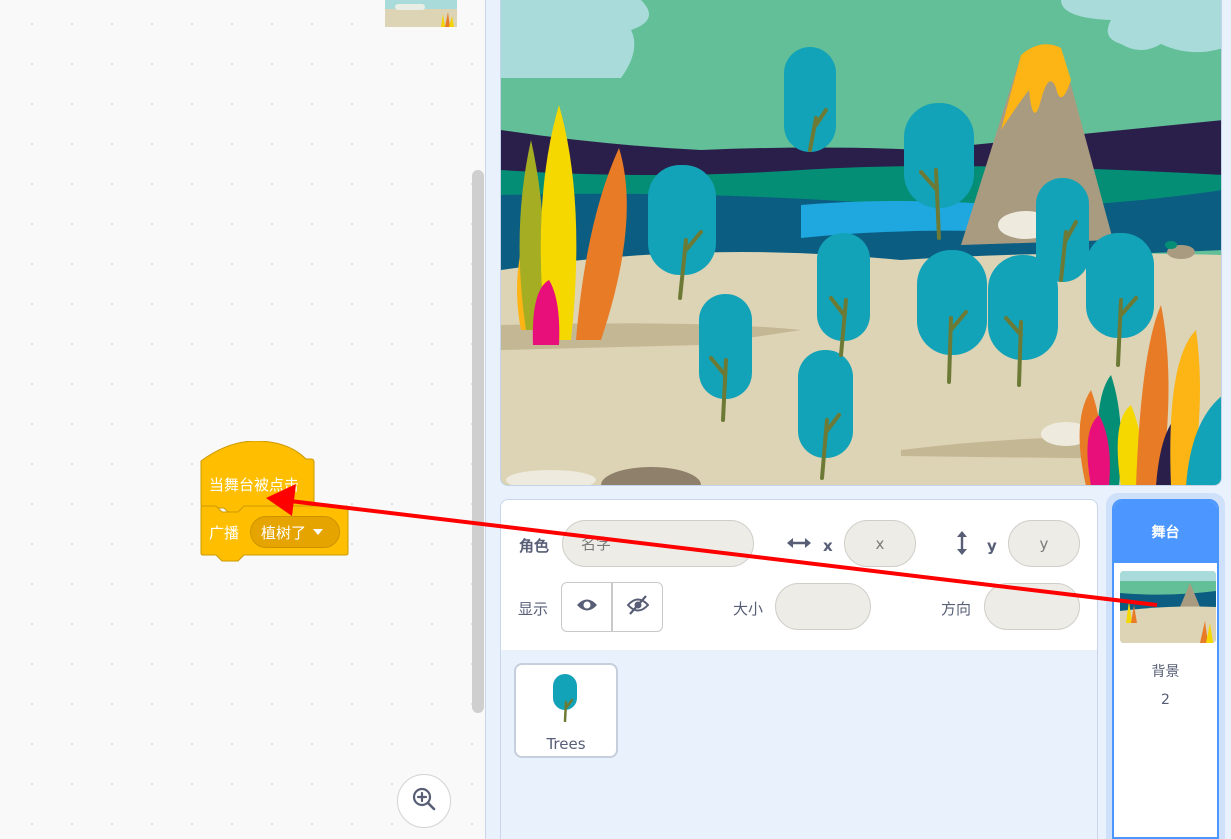  Describe the element at coordinates (534, 546) in the screenshot. I see `sprite-label: 角色` at that location.